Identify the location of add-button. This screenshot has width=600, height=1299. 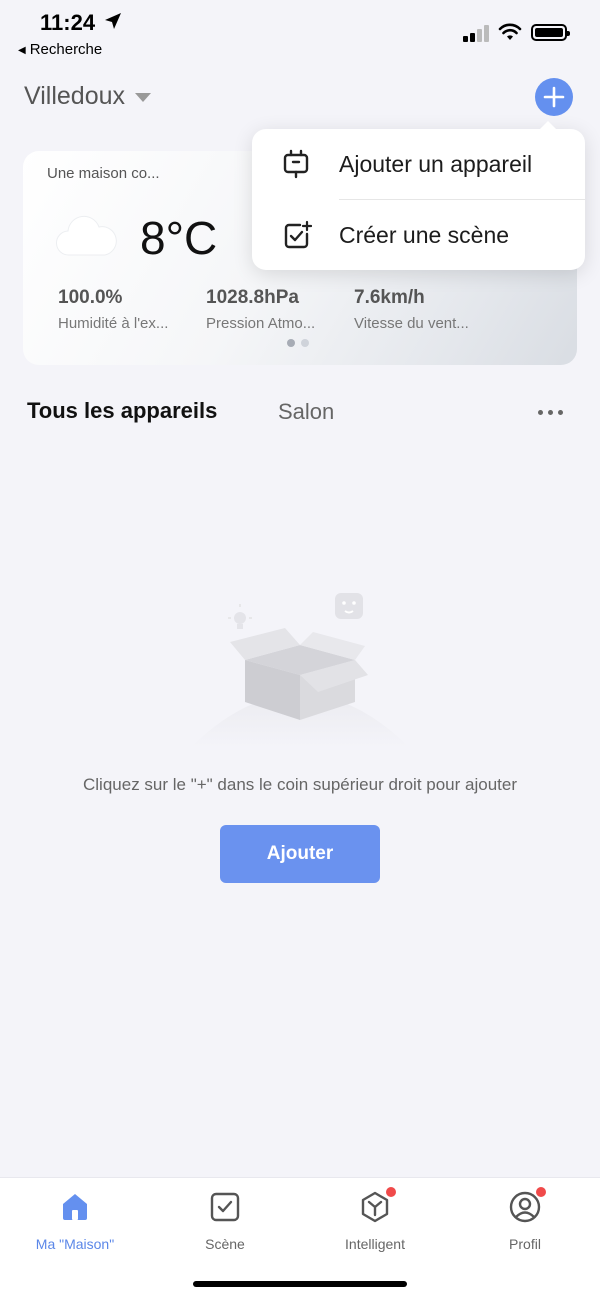
(554, 97).